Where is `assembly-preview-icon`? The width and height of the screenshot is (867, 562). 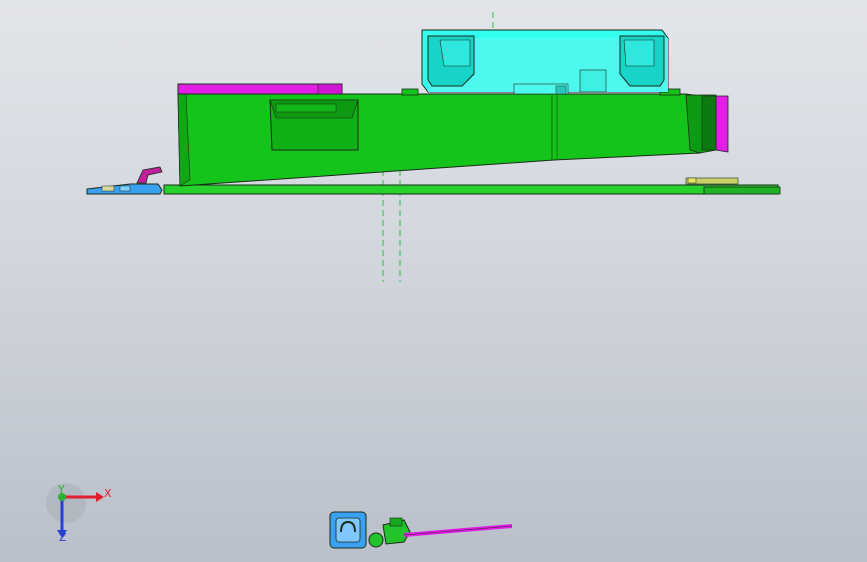 assembly-preview-icon is located at coordinates (421, 530).